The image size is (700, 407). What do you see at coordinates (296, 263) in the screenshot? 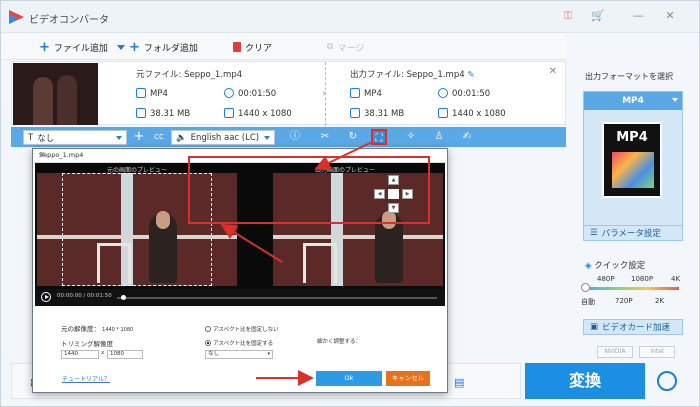
I see `annotation-arrows` at bounding box center [296, 263].